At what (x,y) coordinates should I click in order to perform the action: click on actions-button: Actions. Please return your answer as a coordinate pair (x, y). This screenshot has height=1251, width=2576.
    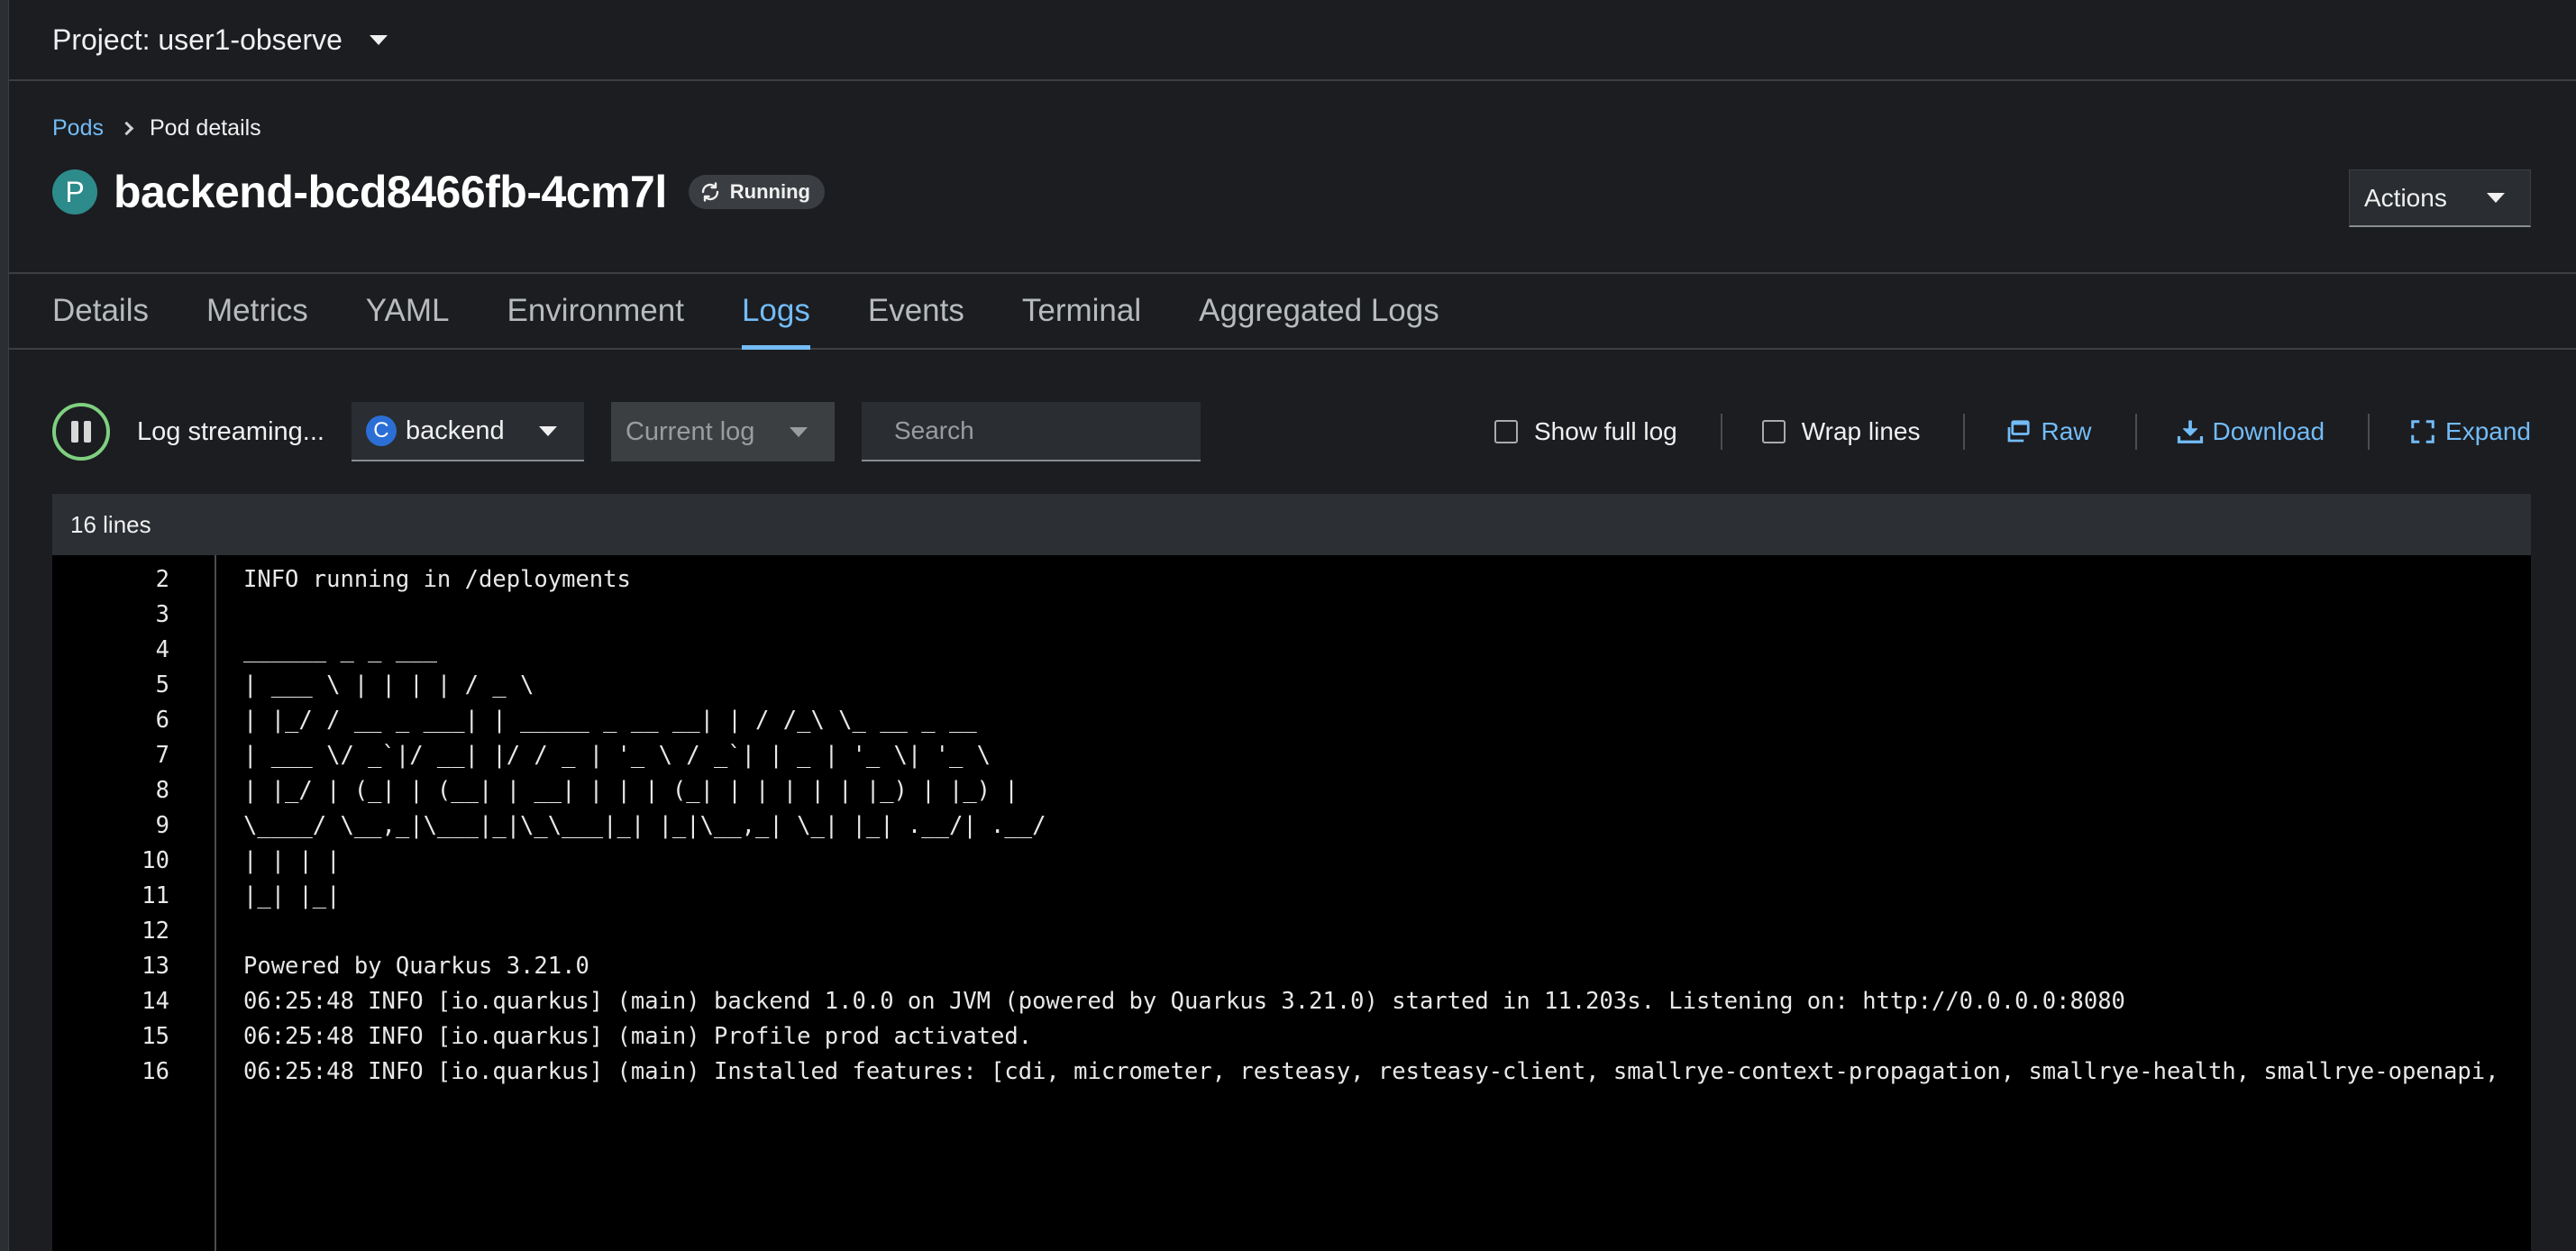
    Looking at the image, I should click on (2440, 198).